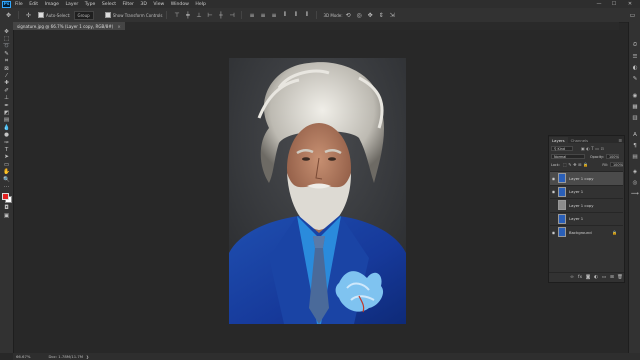 The height and width of the screenshot is (360, 640). Describe the element at coordinates (6, 98) in the screenshot. I see `clone-stamp-tool-icon: ⊥` at that location.